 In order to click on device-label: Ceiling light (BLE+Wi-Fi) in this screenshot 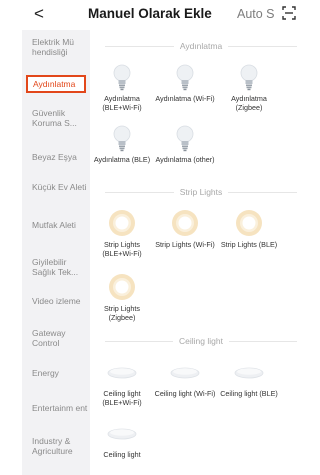, I will do `click(122, 398)`.